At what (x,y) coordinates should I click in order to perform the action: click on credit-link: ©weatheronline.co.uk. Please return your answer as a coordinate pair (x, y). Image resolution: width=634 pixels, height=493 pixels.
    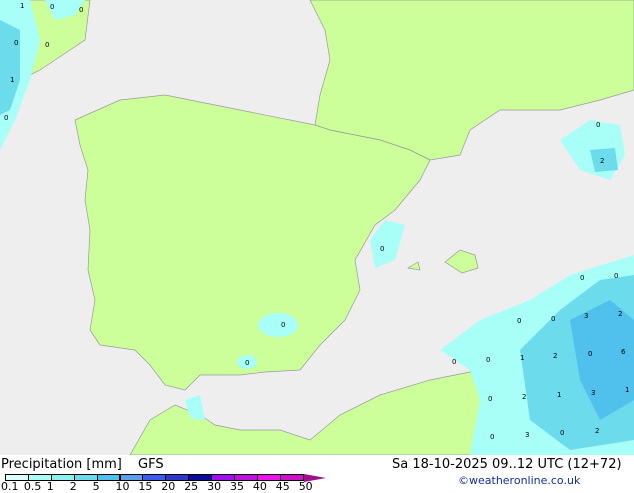
    Looking at the image, I should click on (519, 480).